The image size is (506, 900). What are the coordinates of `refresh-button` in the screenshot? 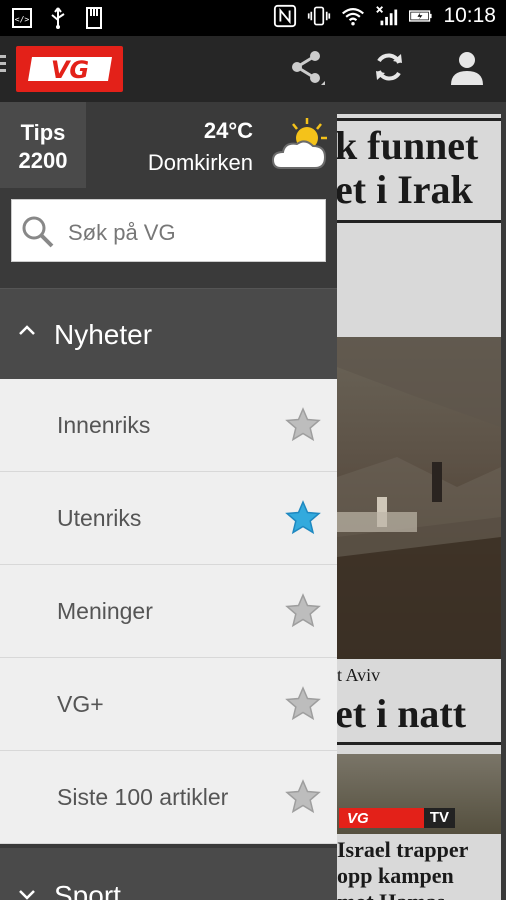 It's located at (389, 69).